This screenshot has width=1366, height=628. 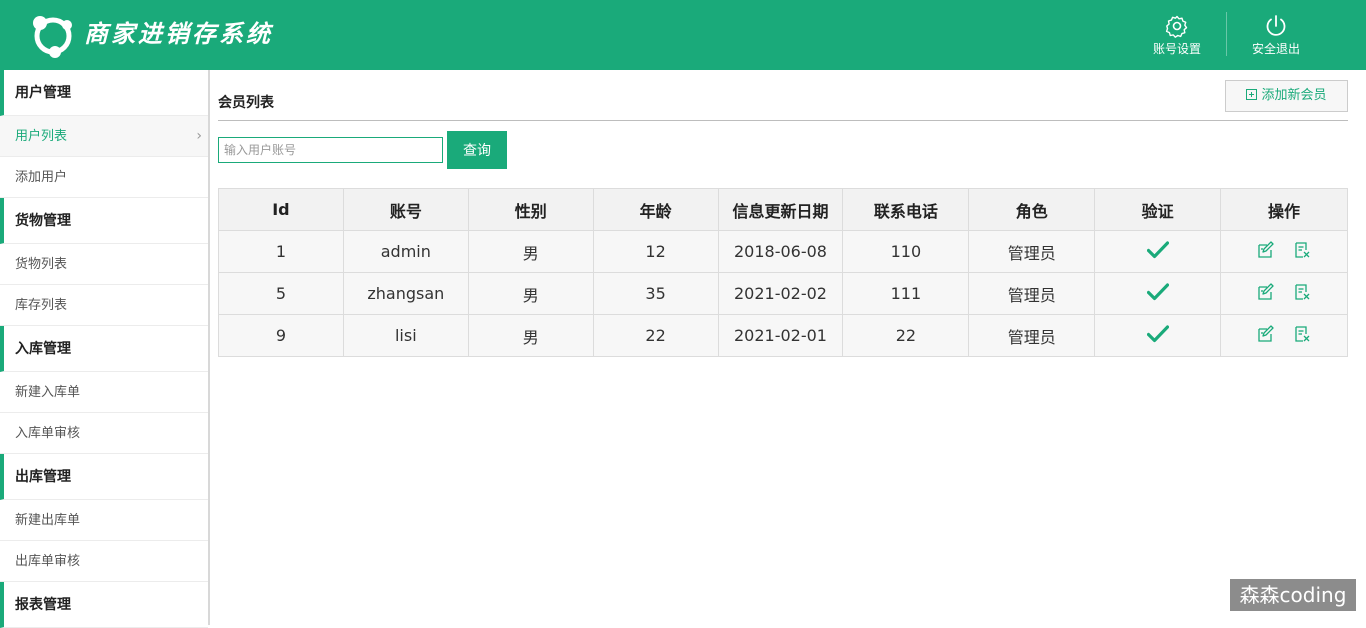 I want to click on col-header-account: 账号, so click(x=405, y=209).